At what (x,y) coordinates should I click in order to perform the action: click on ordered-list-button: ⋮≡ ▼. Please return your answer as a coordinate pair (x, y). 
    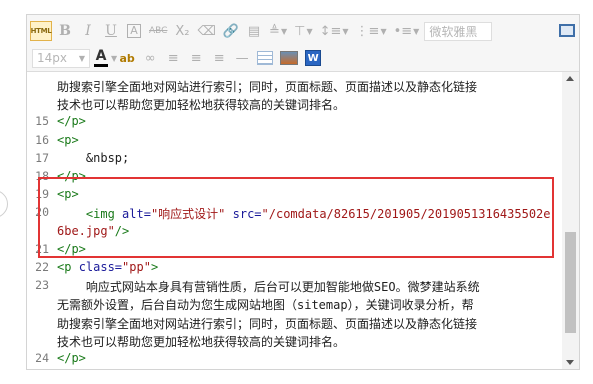
    Looking at the image, I should click on (371, 31).